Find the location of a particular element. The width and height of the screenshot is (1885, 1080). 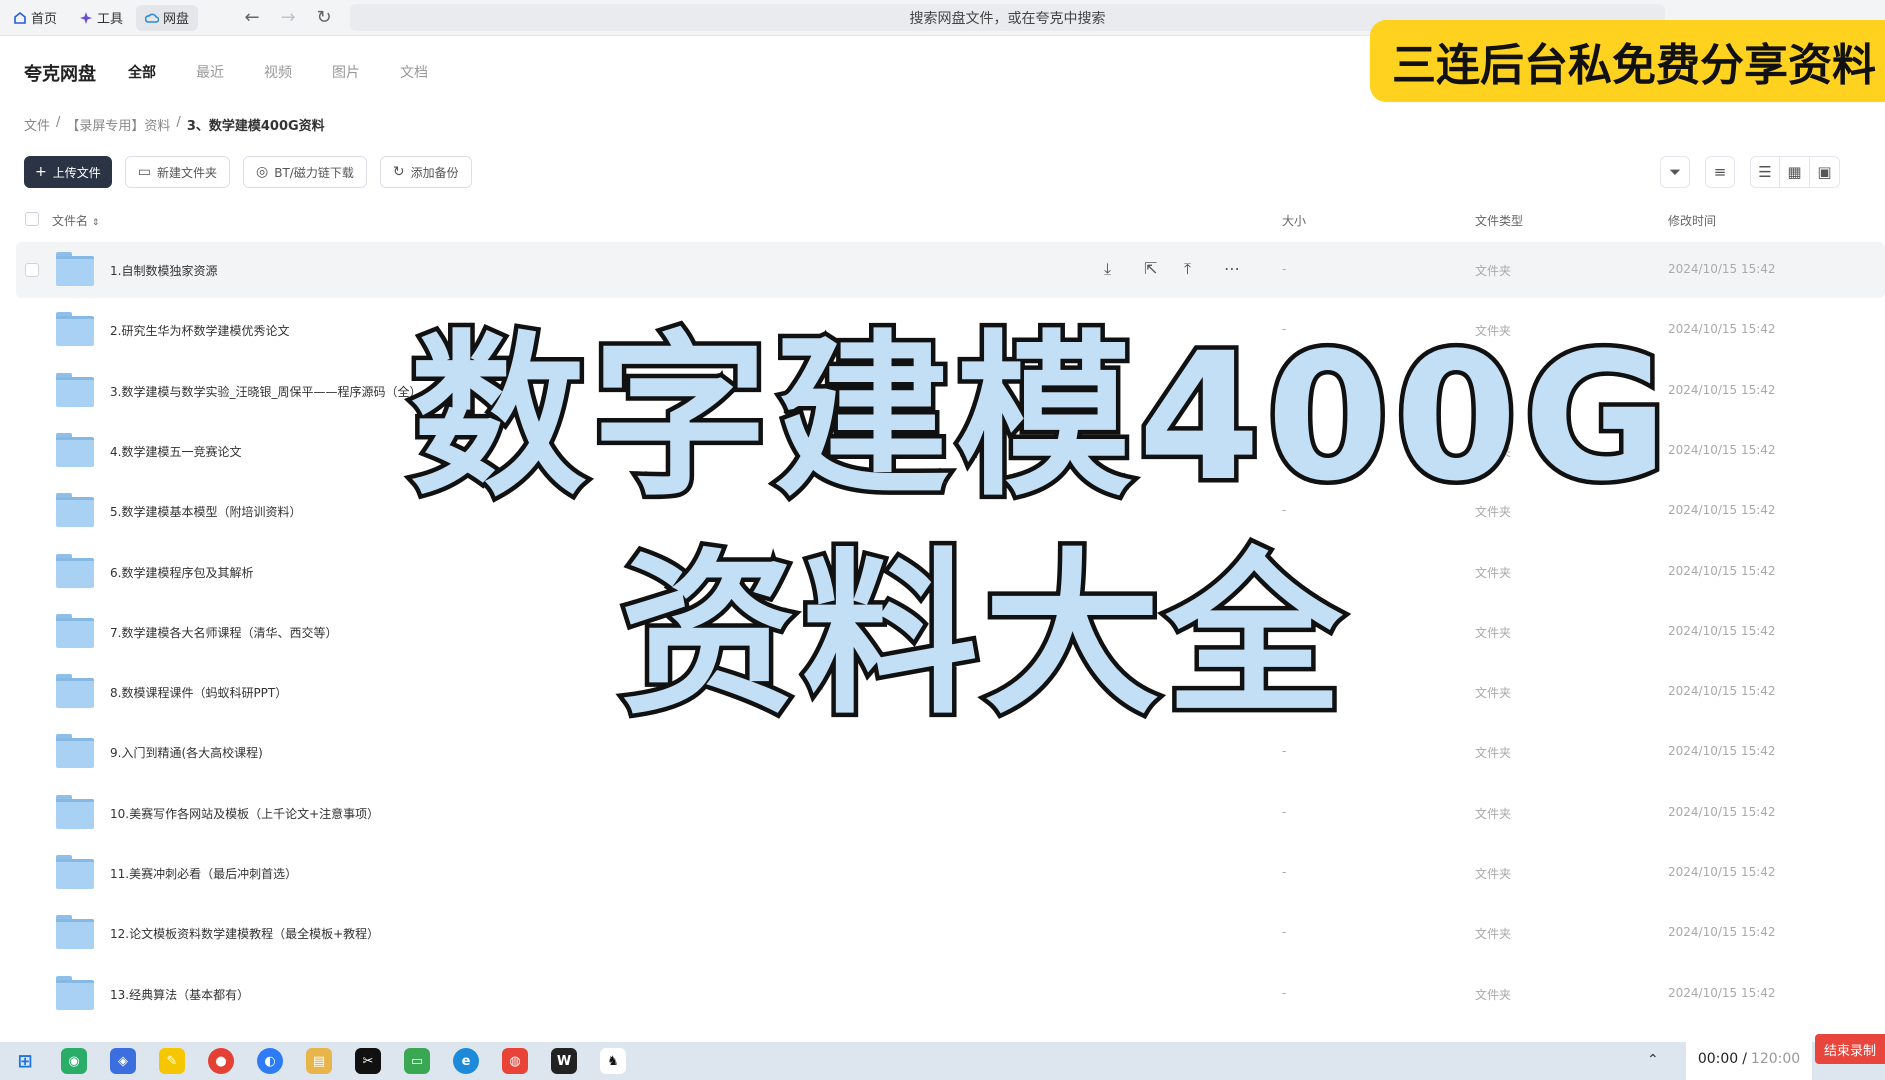

file-name: 4.数学建模五一竞赛论文 is located at coordinates (175, 451).